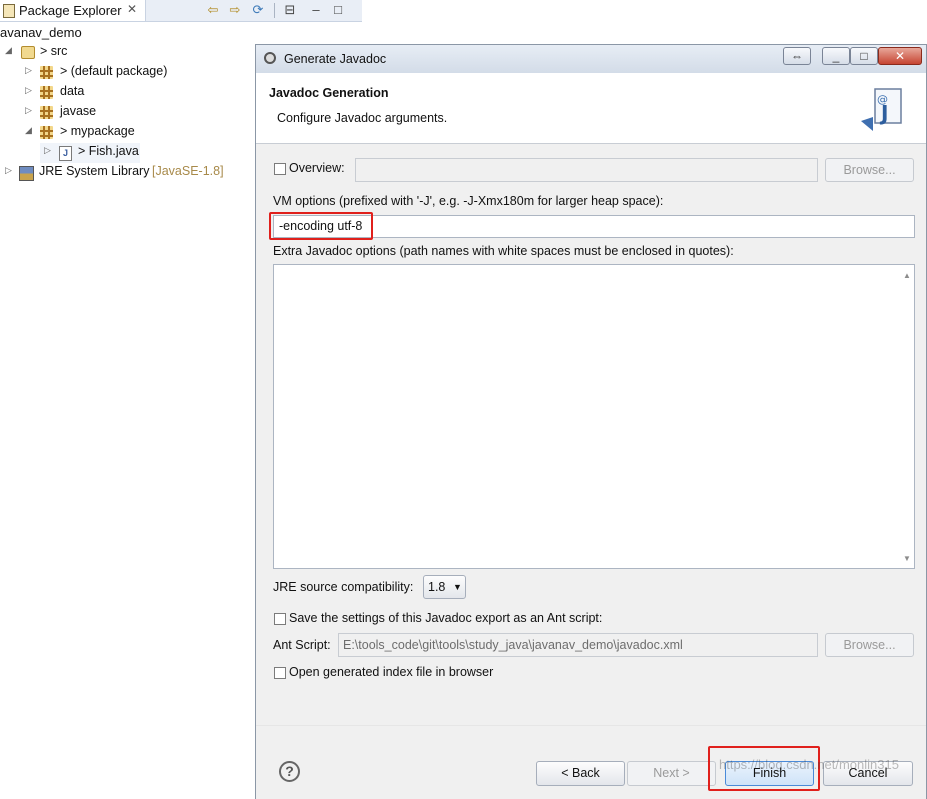 The height and width of the screenshot is (799, 927). Describe the element at coordinates (181, 11) in the screenshot. I see `package-explorer-tabbar: Package Explorer ✕ ⇦ ⇨ ⟳ ⊟ ‒ □` at that location.